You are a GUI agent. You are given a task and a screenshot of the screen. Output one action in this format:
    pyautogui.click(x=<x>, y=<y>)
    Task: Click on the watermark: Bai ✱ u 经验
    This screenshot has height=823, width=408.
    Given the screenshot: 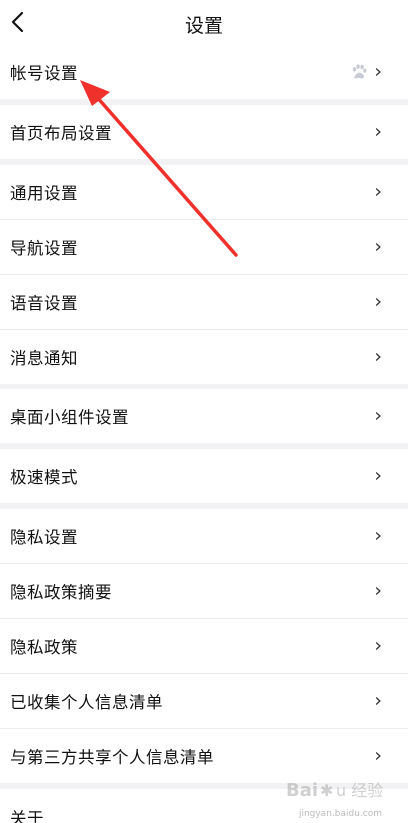 What is the action you would take?
    pyautogui.click(x=341, y=792)
    